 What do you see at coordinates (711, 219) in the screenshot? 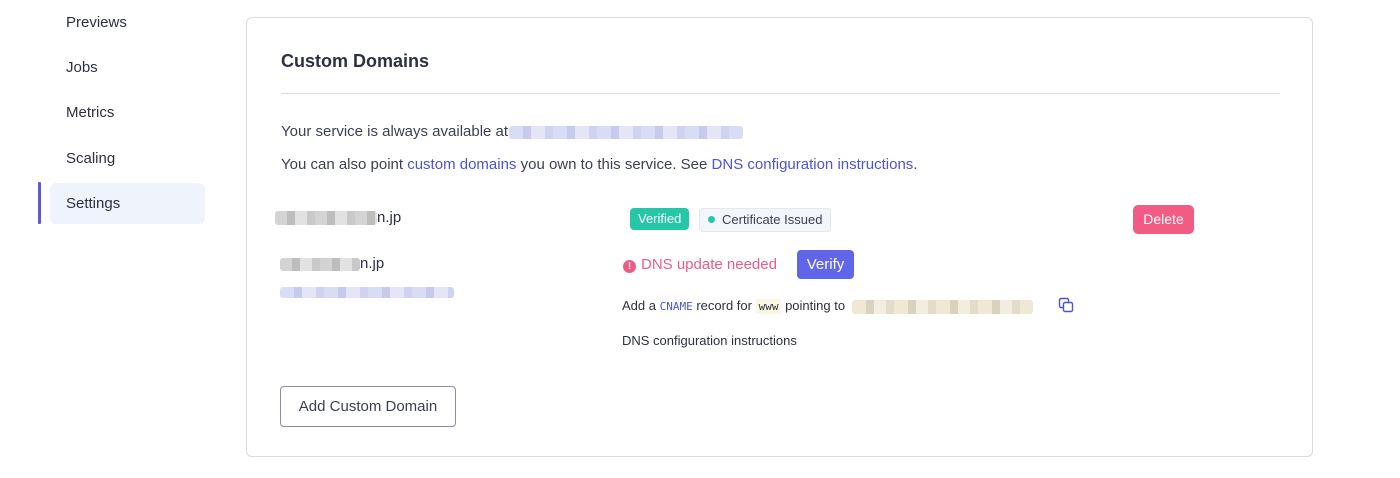
I see `status-dot-icon` at bounding box center [711, 219].